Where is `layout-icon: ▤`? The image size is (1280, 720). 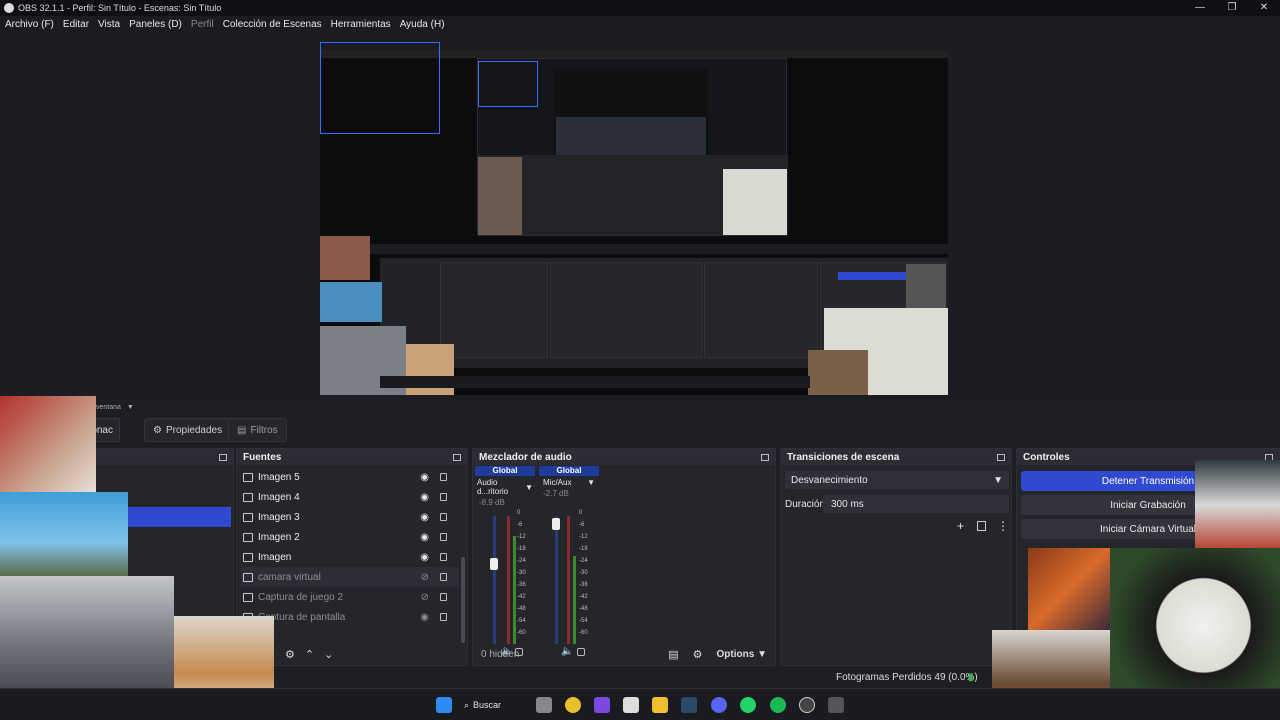 layout-icon: ▤ is located at coordinates (673, 654).